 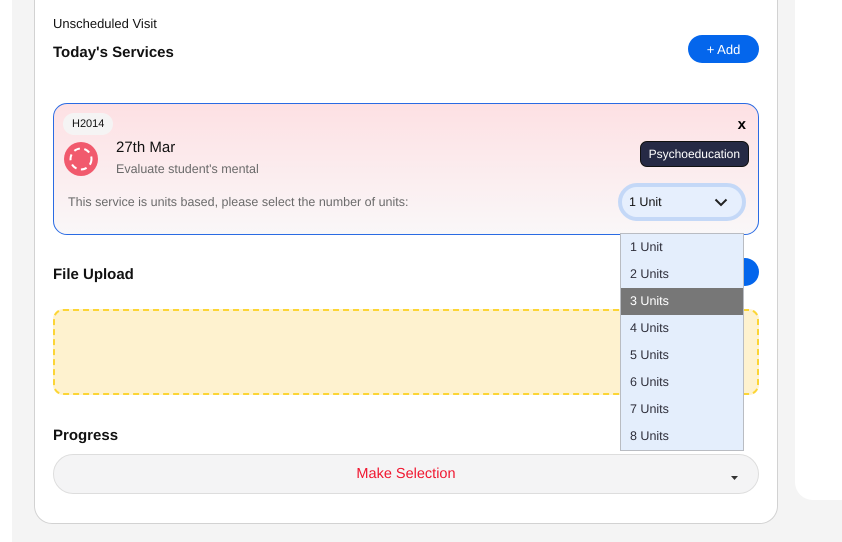 What do you see at coordinates (238, 202) in the screenshot?
I see `units-prompt: This service is units based, please select the number of units:` at bounding box center [238, 202].